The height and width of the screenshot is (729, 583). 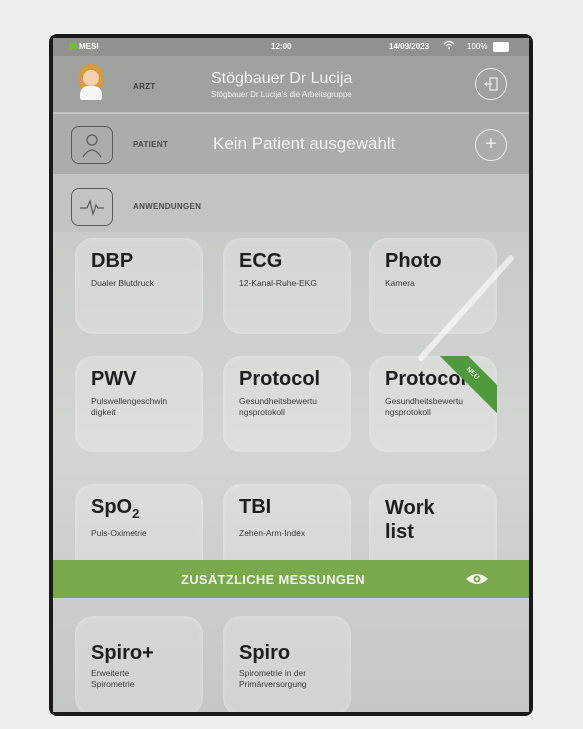 I want to click on battery-icon, so click(x=501, y=47).